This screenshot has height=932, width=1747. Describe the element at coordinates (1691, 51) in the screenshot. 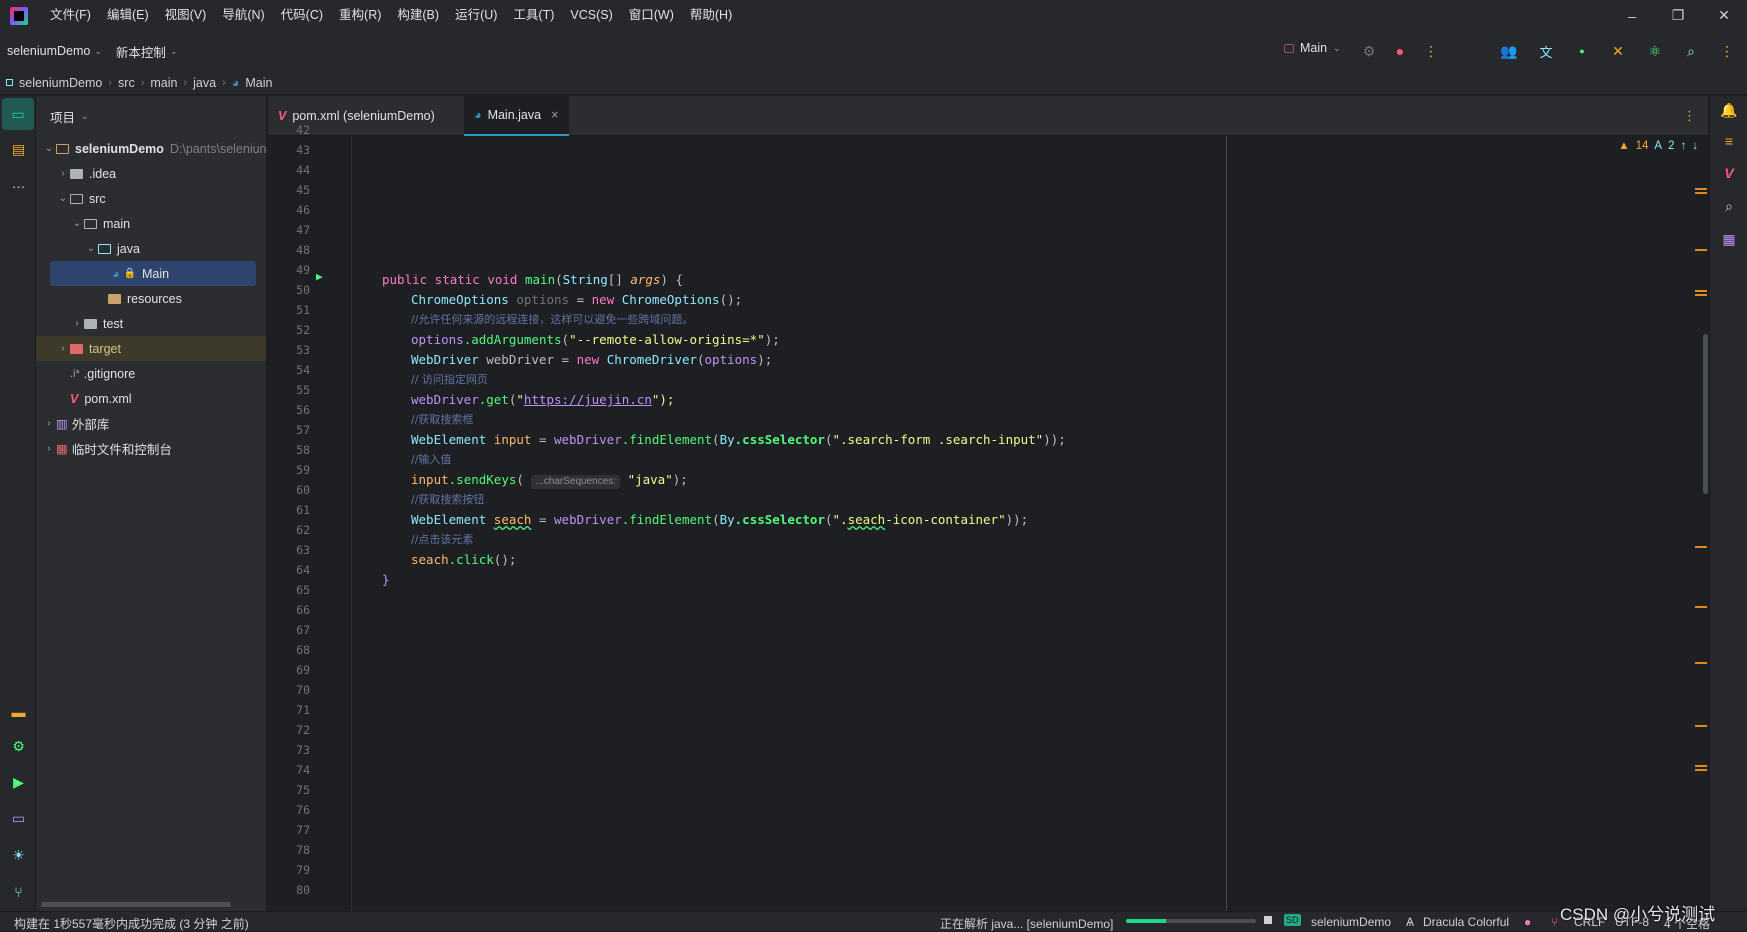

I see `search-icon: ⌕` at that location.